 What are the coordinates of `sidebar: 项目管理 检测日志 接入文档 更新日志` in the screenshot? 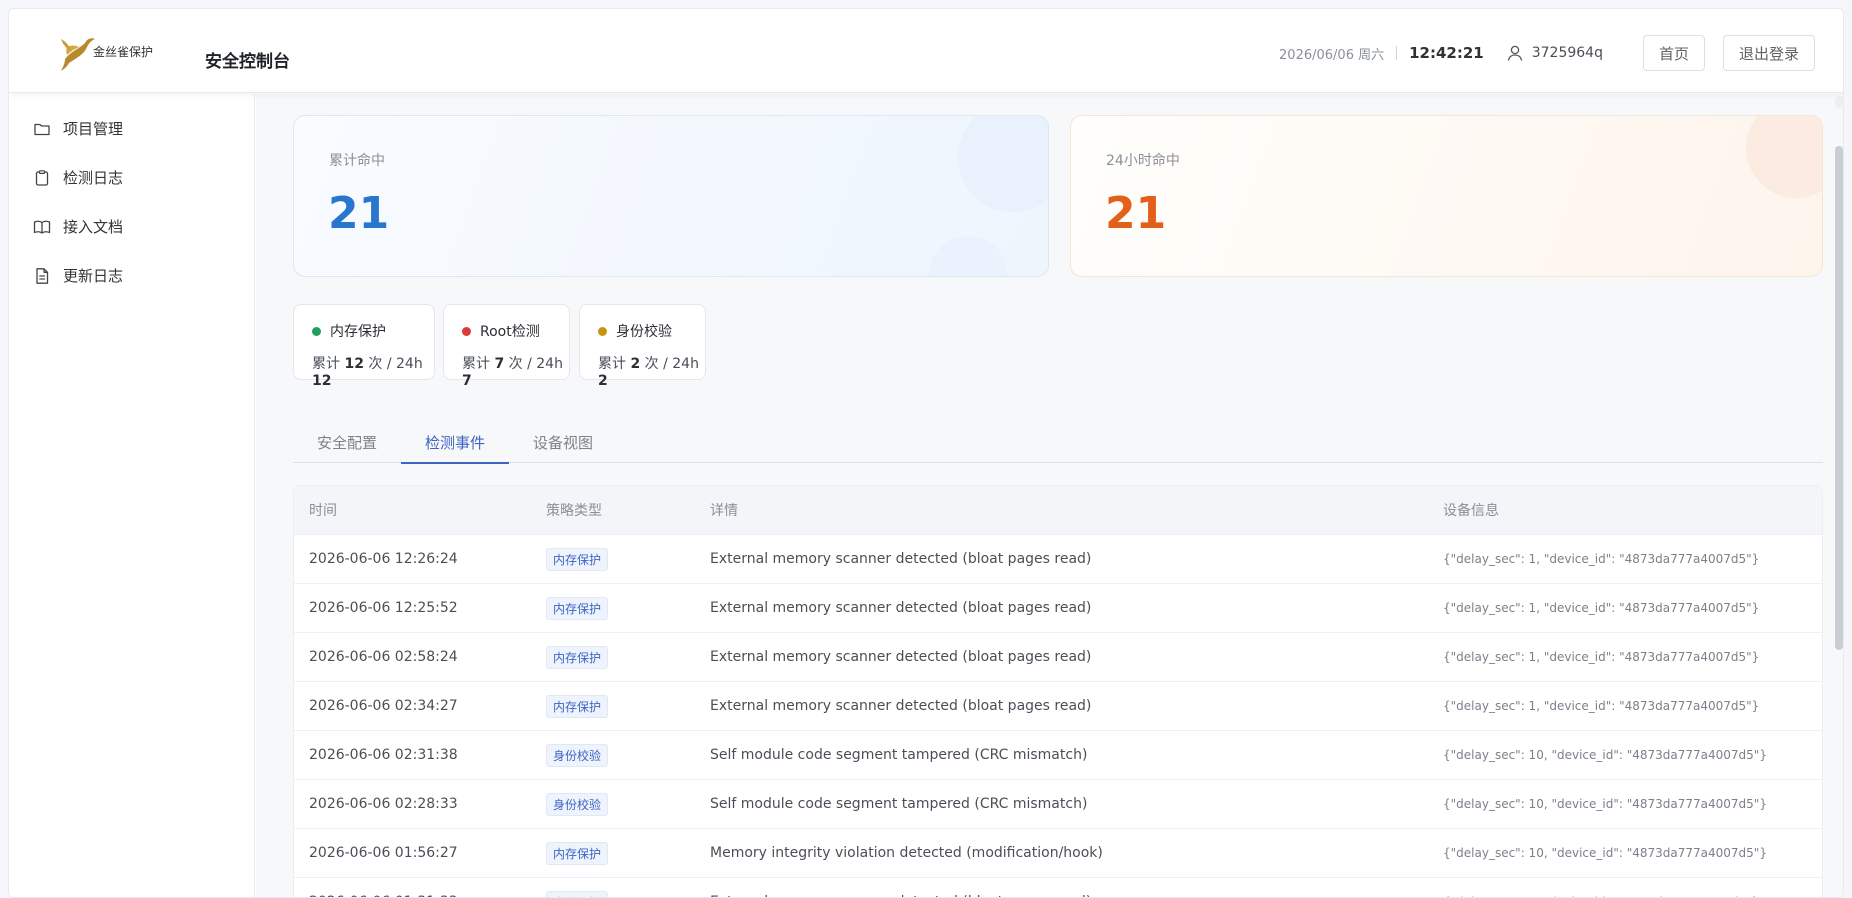 It's located at (132, 495).